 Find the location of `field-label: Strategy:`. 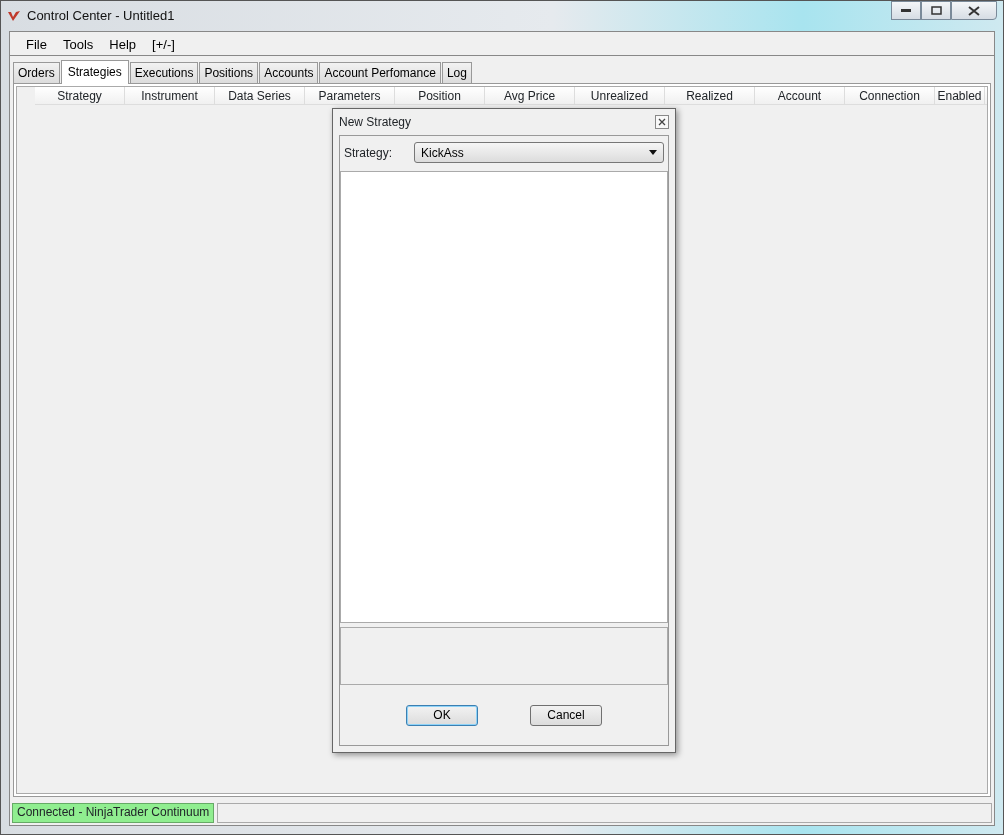

field-label: Strategy: is located at coordinates (369, 153).